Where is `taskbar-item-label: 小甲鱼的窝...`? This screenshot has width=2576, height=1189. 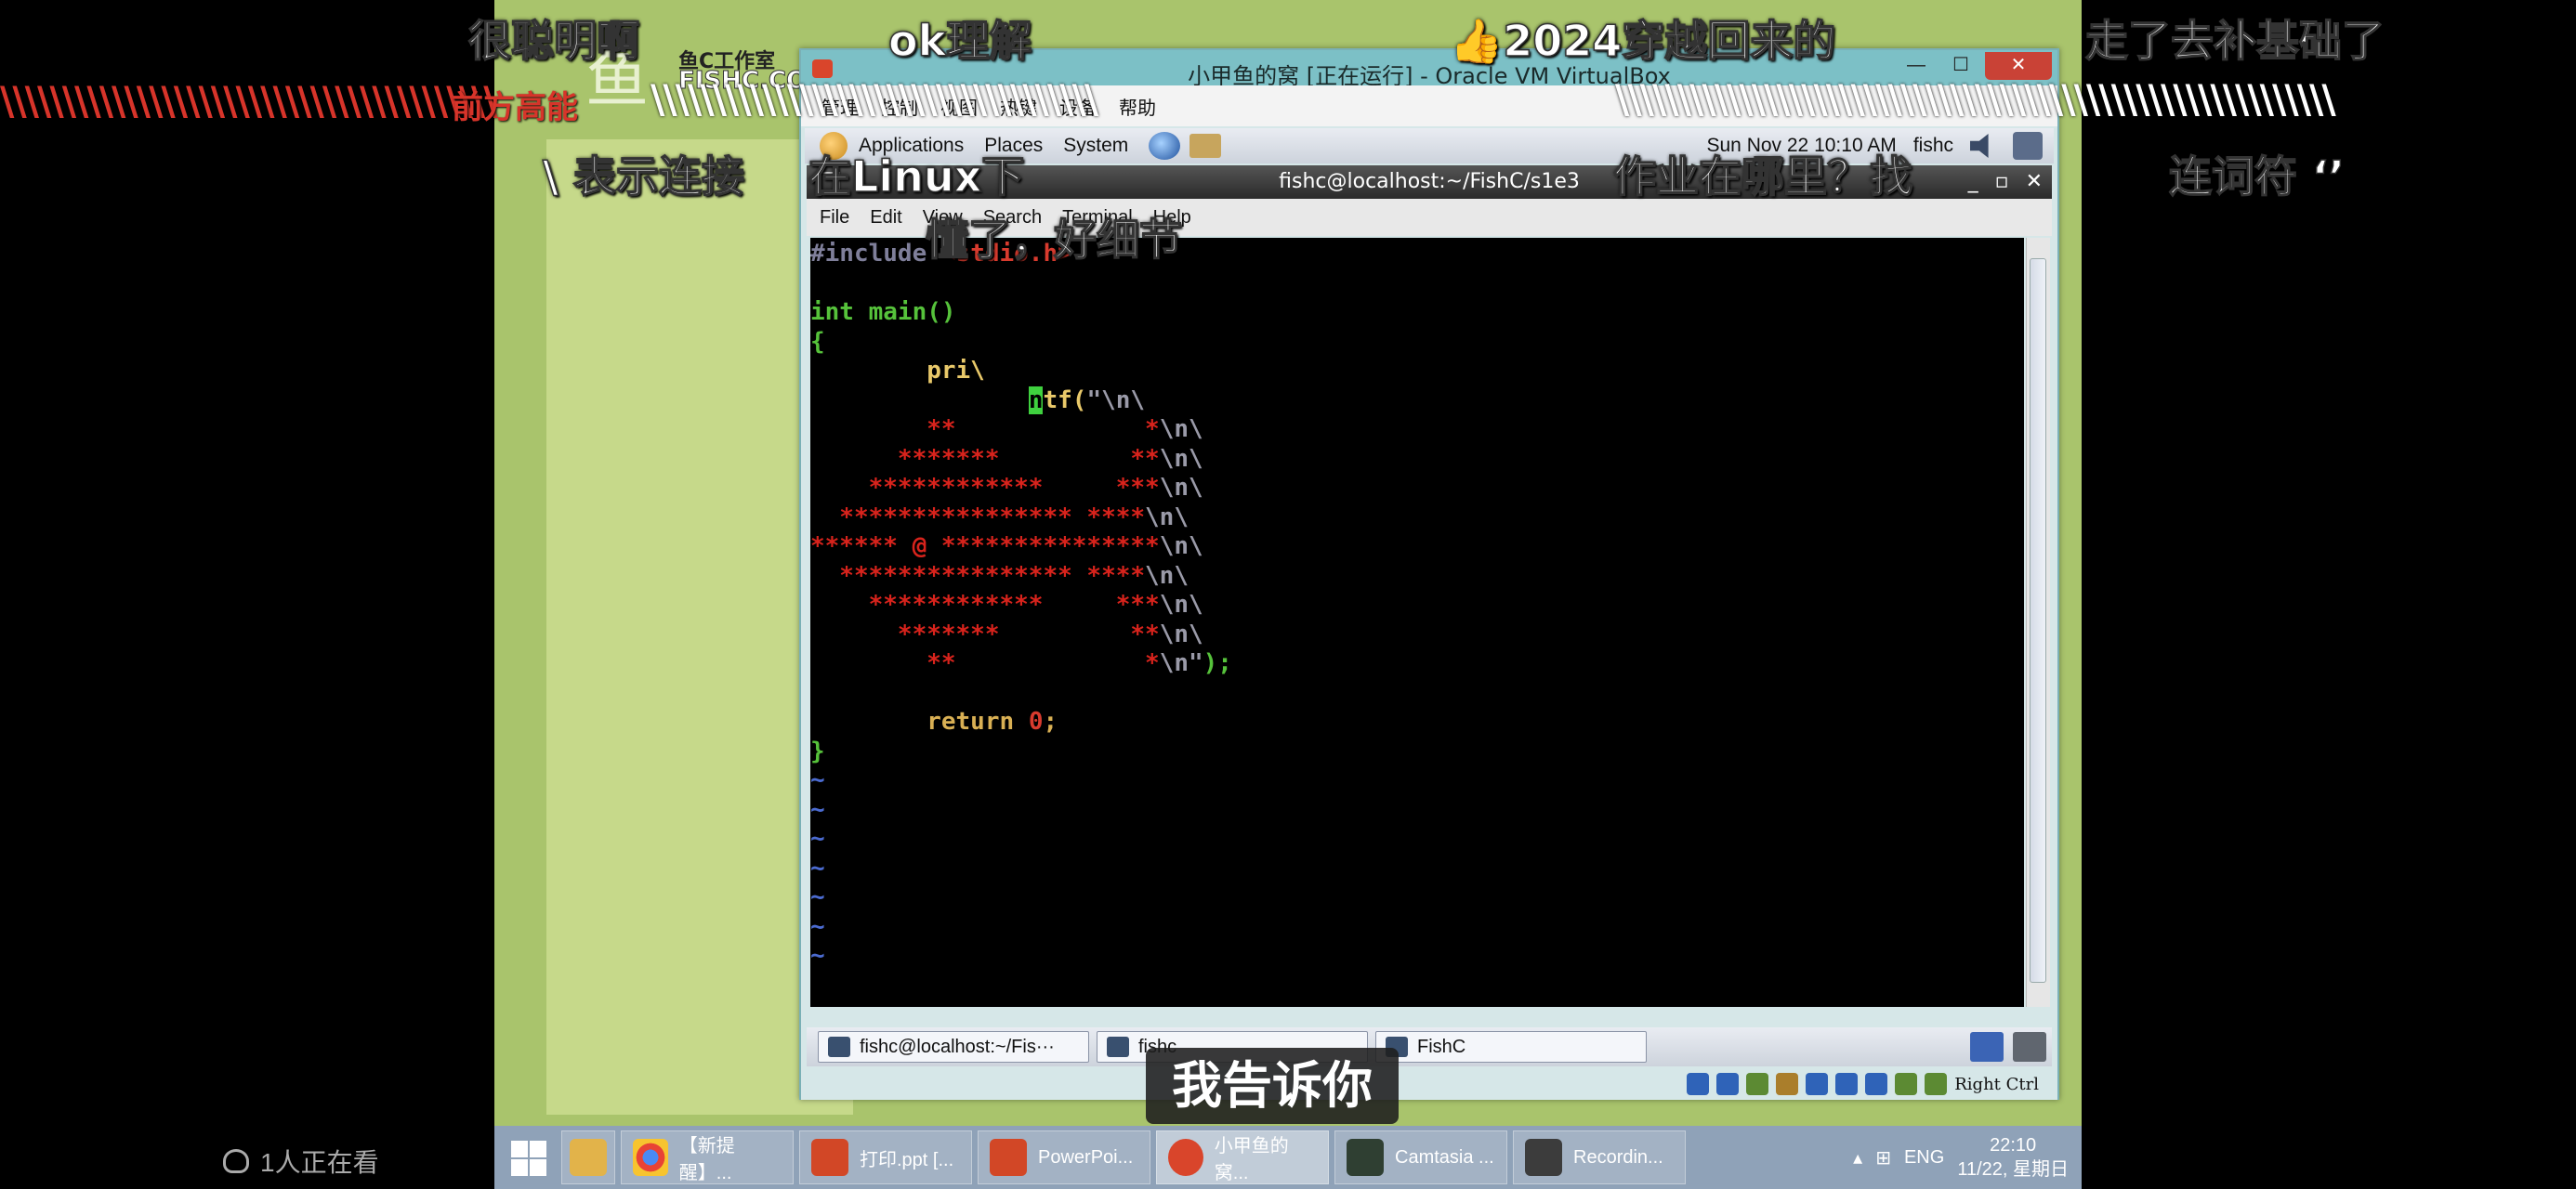
taskbar-item-label: 小甲鱼的窝... is located at coordinates (1251, 1159).